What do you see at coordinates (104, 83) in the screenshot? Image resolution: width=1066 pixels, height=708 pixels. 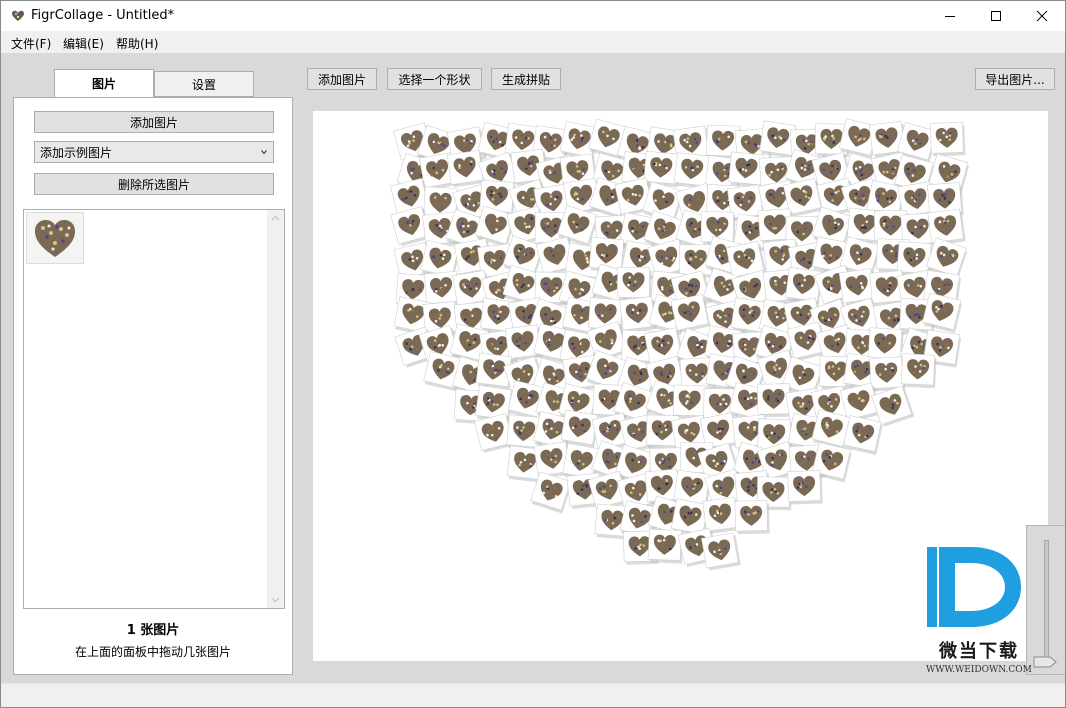 I see `tab-pictures: 图片` at bounding box center [104, 83].